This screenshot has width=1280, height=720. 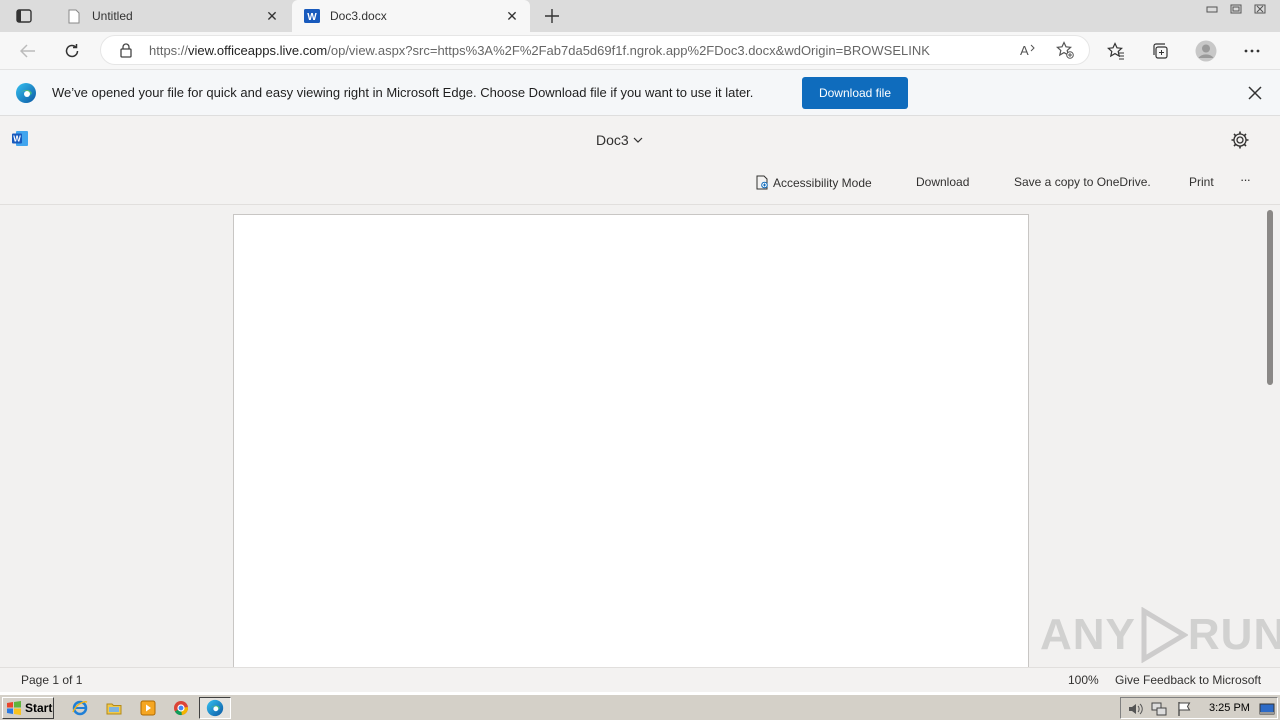 I want to click on vertical-scrollbar, so click(x=1270, y=297).